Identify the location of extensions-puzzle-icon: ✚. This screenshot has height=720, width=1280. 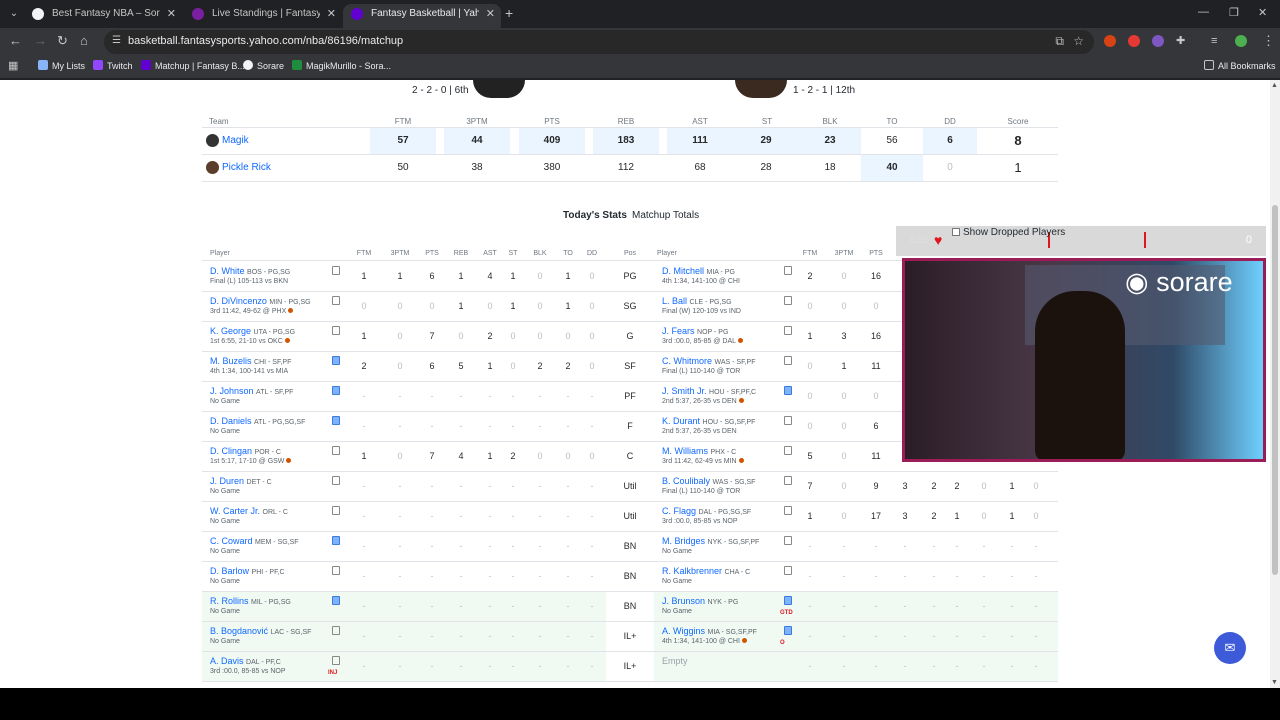
(1180, 41).